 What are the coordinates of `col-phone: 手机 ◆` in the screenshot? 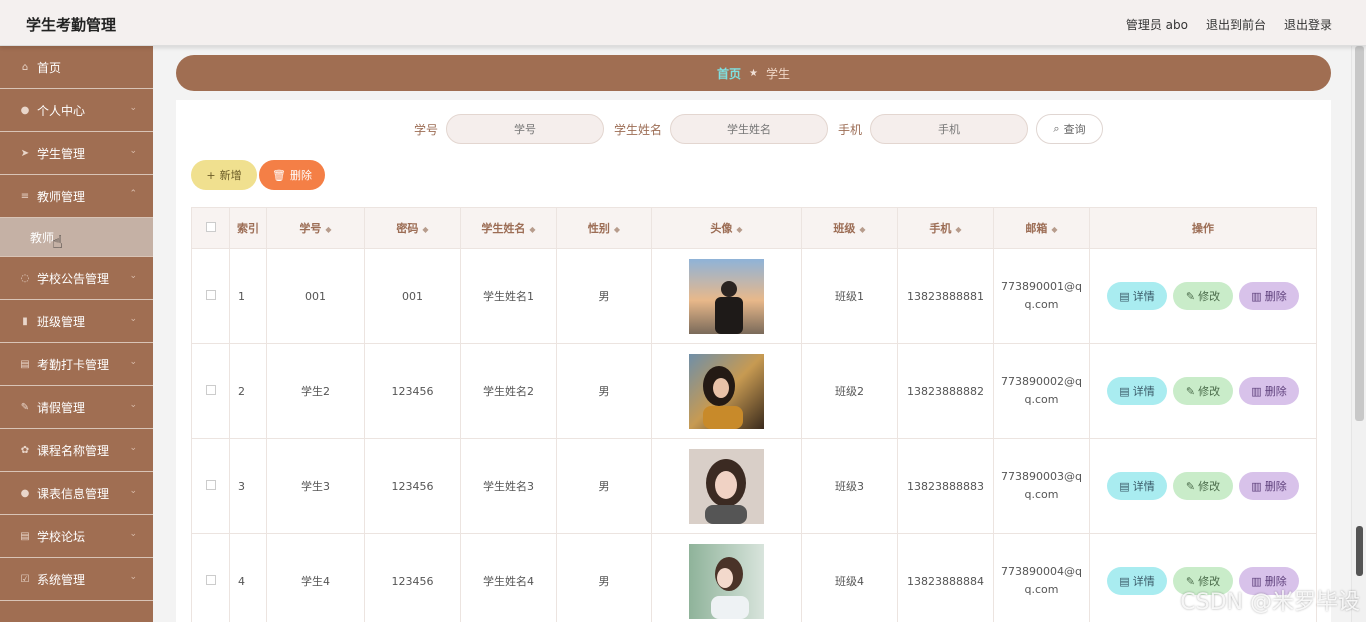 It's located at (945, 228).